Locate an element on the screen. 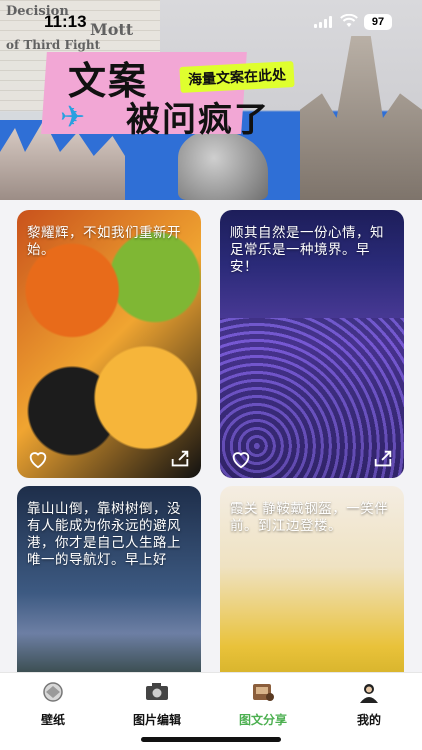 The height and width of the screenshot is (750, 422). bottom-tab-bar: 壁纸 图片编辑 图文分享 我的 is located at coordinates (211, 711).